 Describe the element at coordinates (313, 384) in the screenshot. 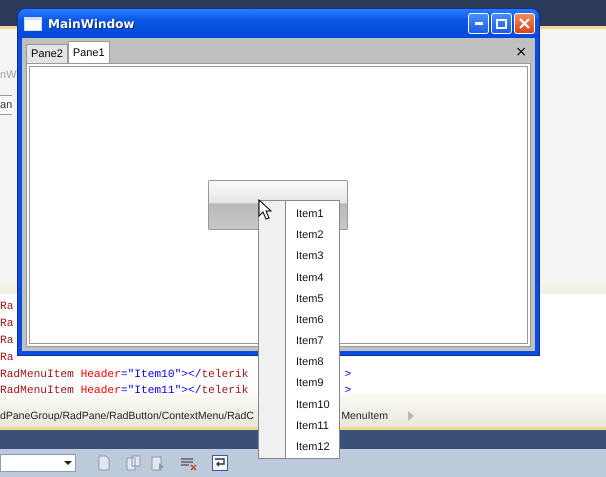

I see `menu-item: Item9` at that location.